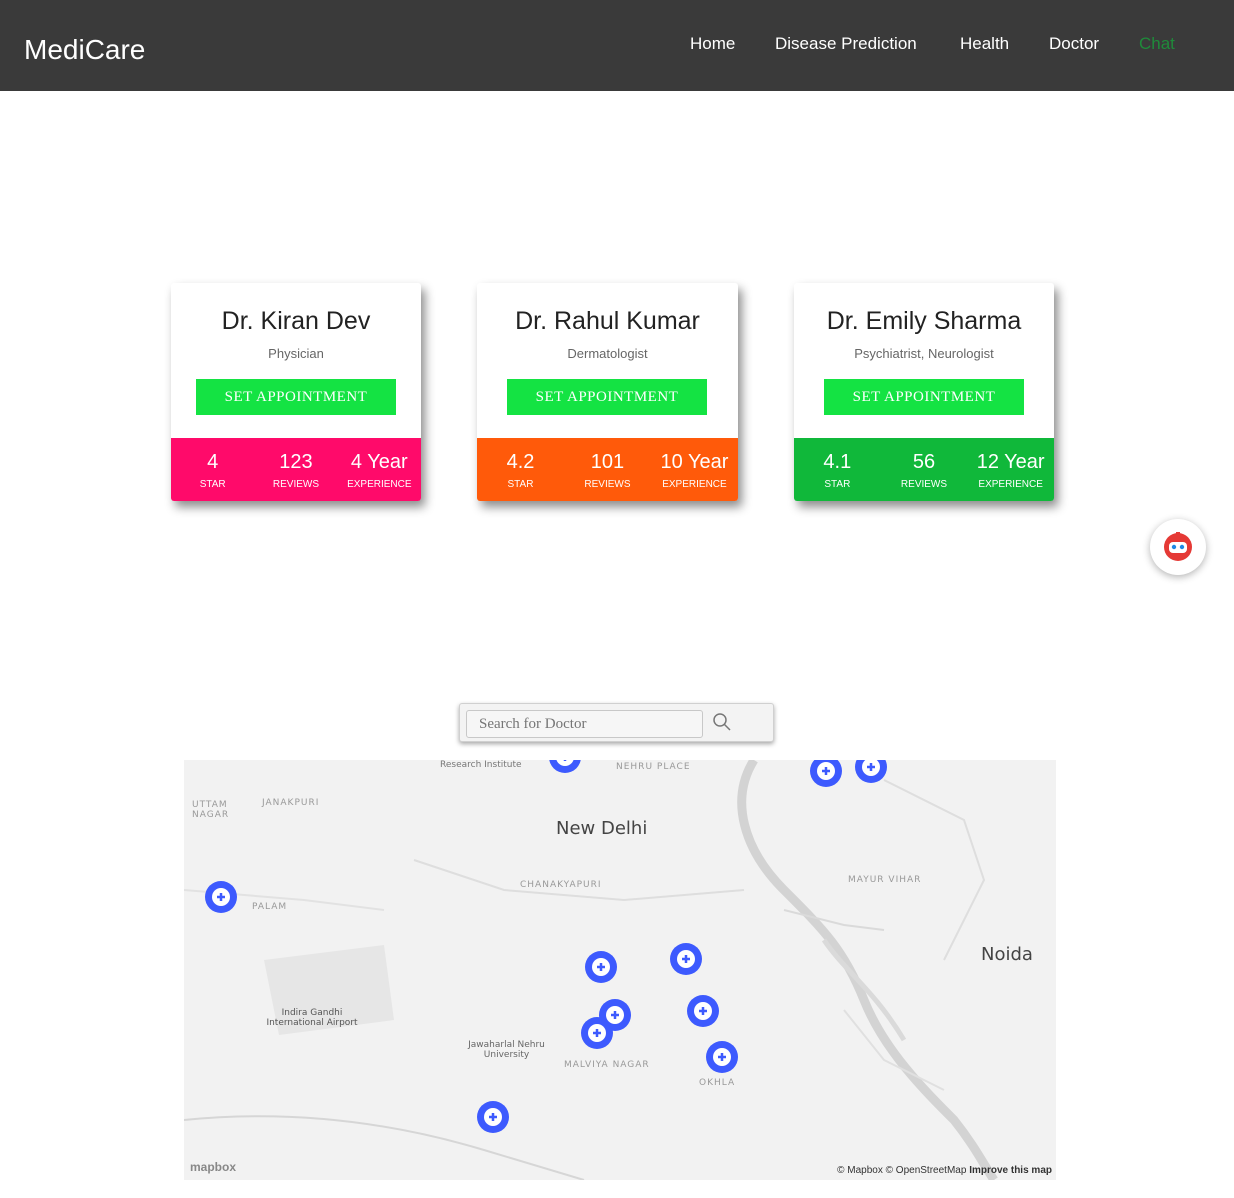  Describe the element at coordinates (481, 765) in the screenshot. I see `map-label-research: Research Institute` at that location.